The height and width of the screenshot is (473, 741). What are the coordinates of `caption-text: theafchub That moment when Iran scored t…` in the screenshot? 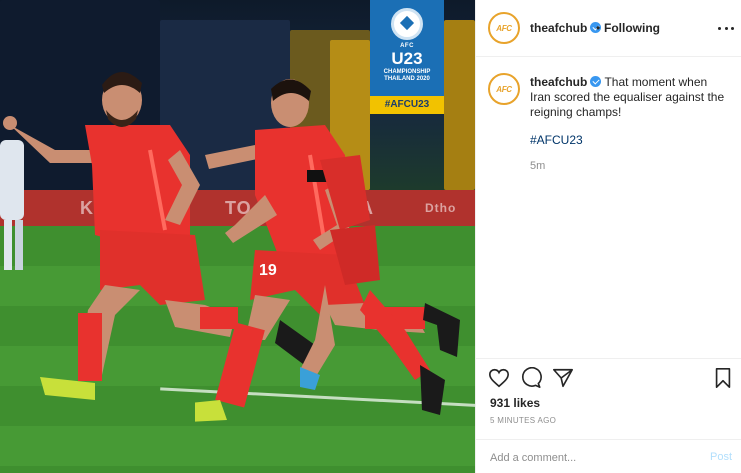 It's located at (630, 97).